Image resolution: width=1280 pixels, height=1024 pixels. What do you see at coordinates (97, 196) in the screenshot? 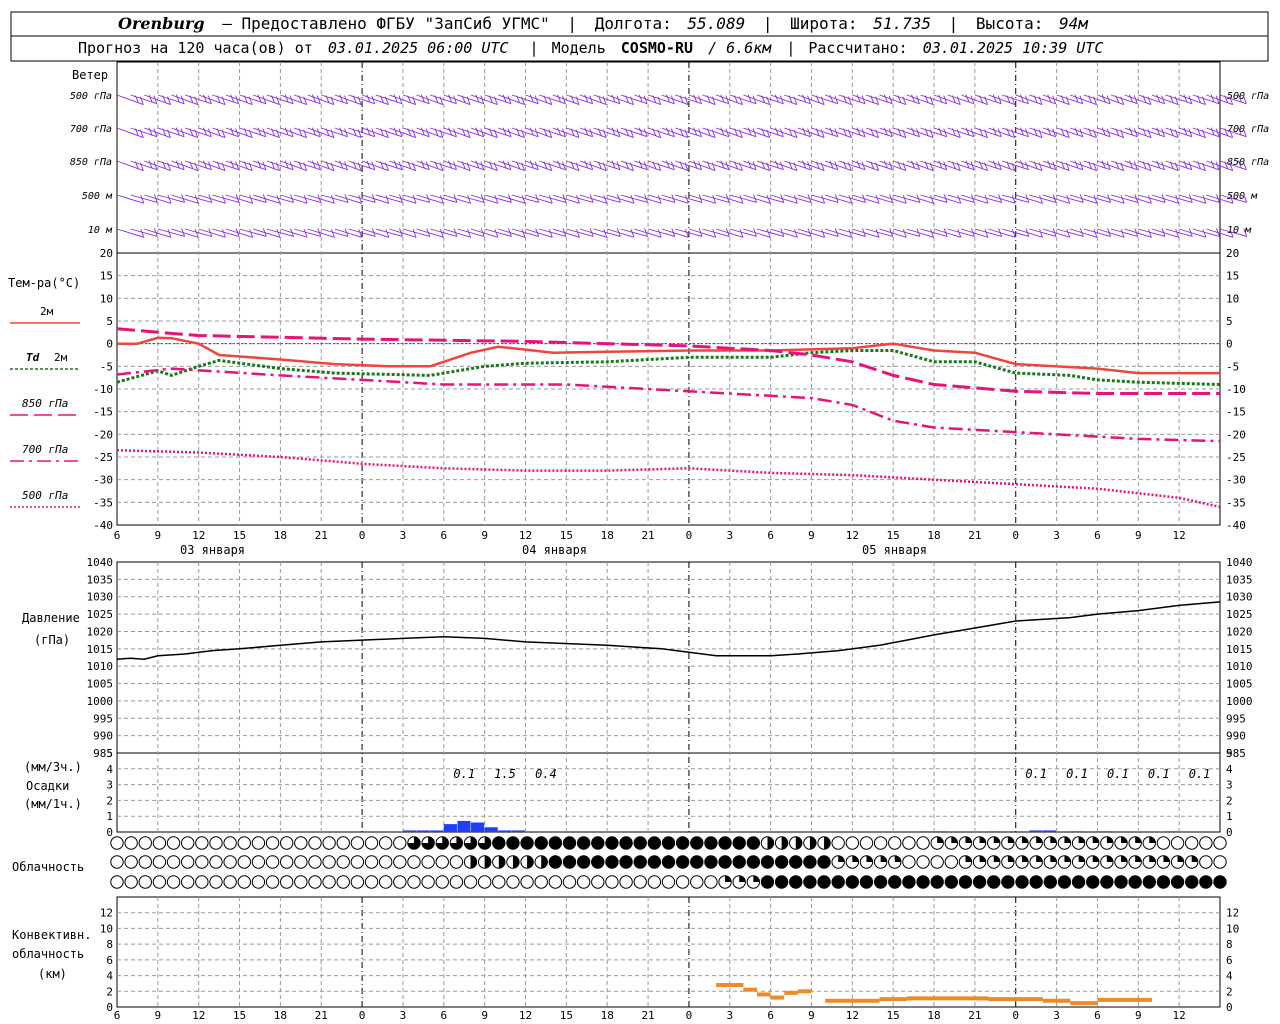
I see `wind-level-left: 500 м` at bounding box center [97, 196].